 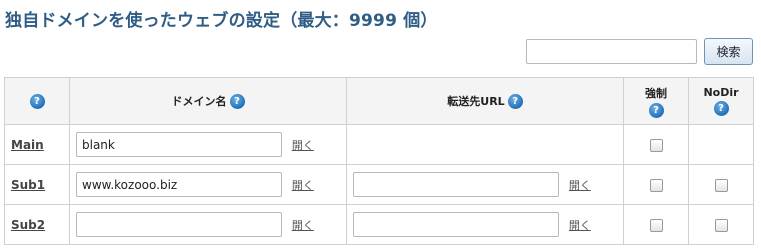 I want to click on column-domain-header: ドメイン名 ?, so click(x=208, y=101).